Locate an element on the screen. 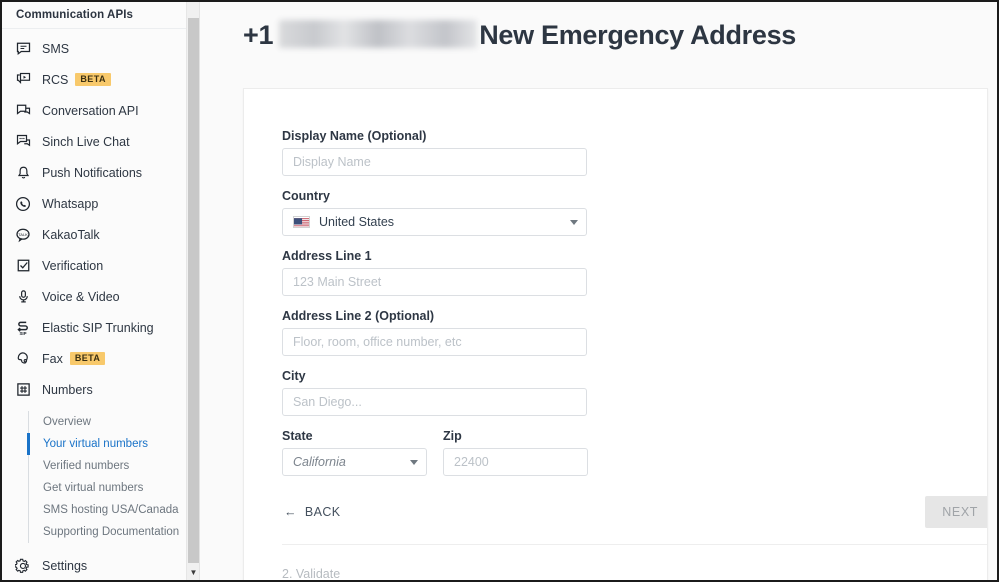  live-chat-icon is located at coordinates (23, 142).